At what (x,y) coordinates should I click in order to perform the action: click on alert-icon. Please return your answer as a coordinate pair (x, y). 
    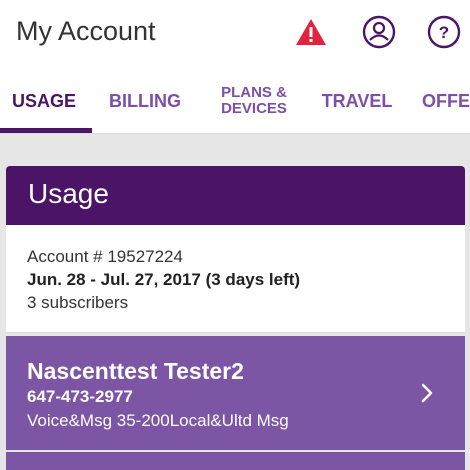
    Looking at the image, I should click on (311, 32).